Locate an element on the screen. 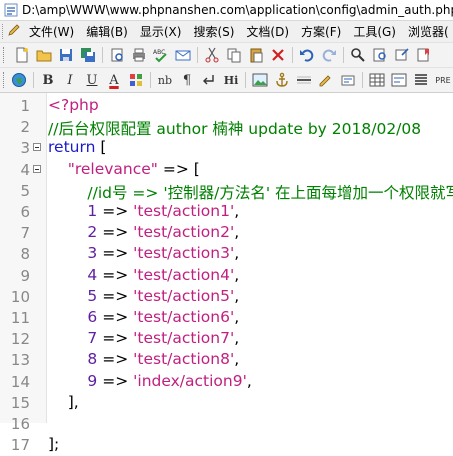 The image size is (453, 456). code-token: ], is located at coordinates (63, 401).